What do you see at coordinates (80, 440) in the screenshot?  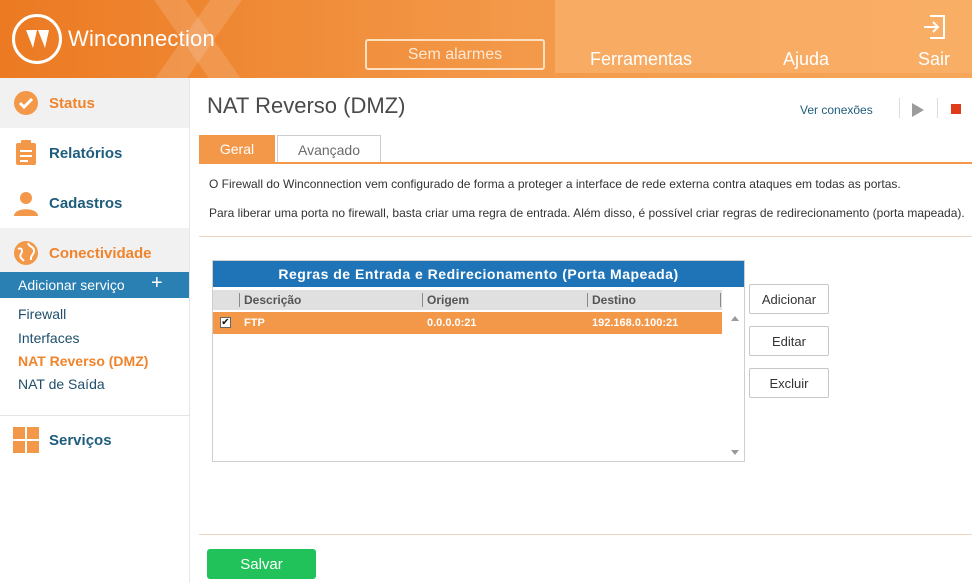 I see `sidebar-item-label: Serviços` at bounding box center [80, 440].